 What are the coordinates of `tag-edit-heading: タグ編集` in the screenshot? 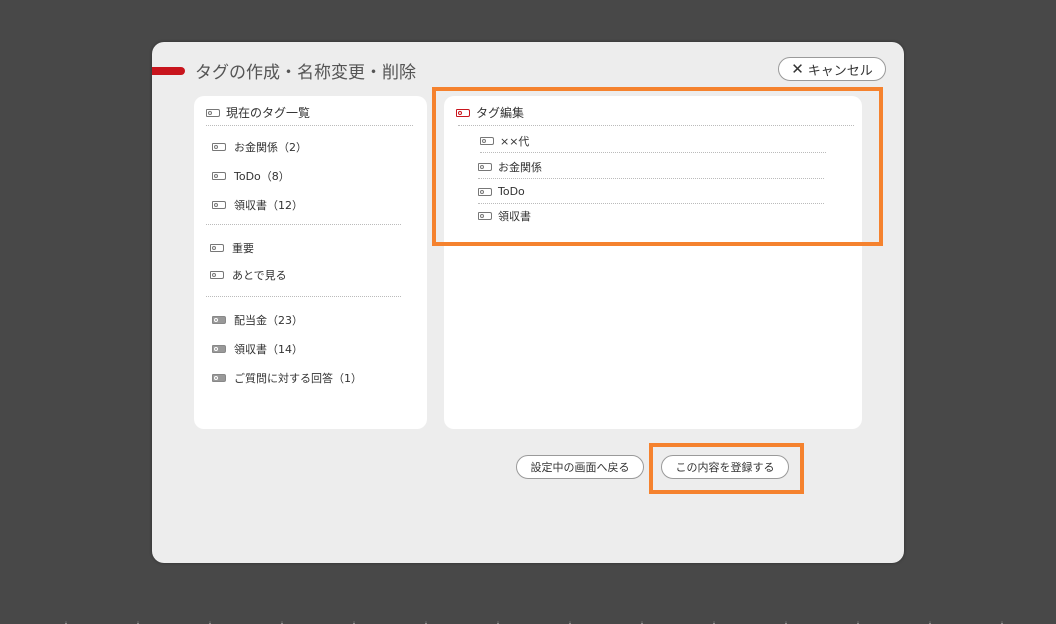 It's located at (490, 112).